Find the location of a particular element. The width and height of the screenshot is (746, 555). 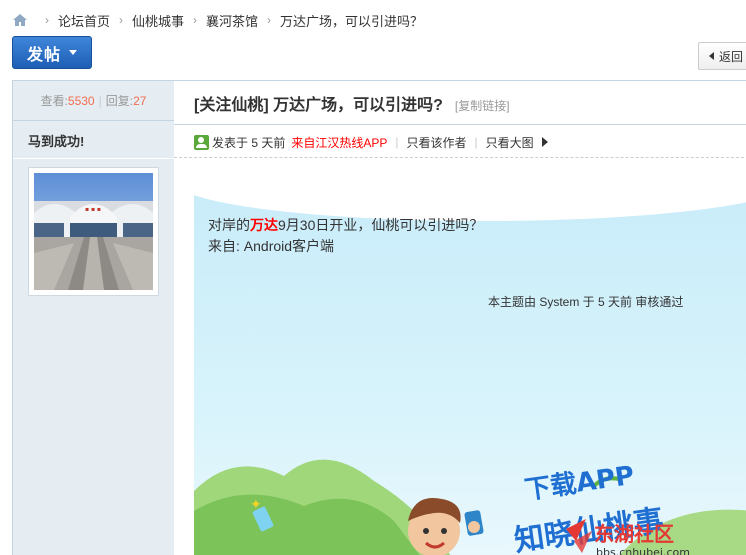

post-text-after: 9月30日开业，仙桃可以引进吗？ is located at coordinates (381, 225).